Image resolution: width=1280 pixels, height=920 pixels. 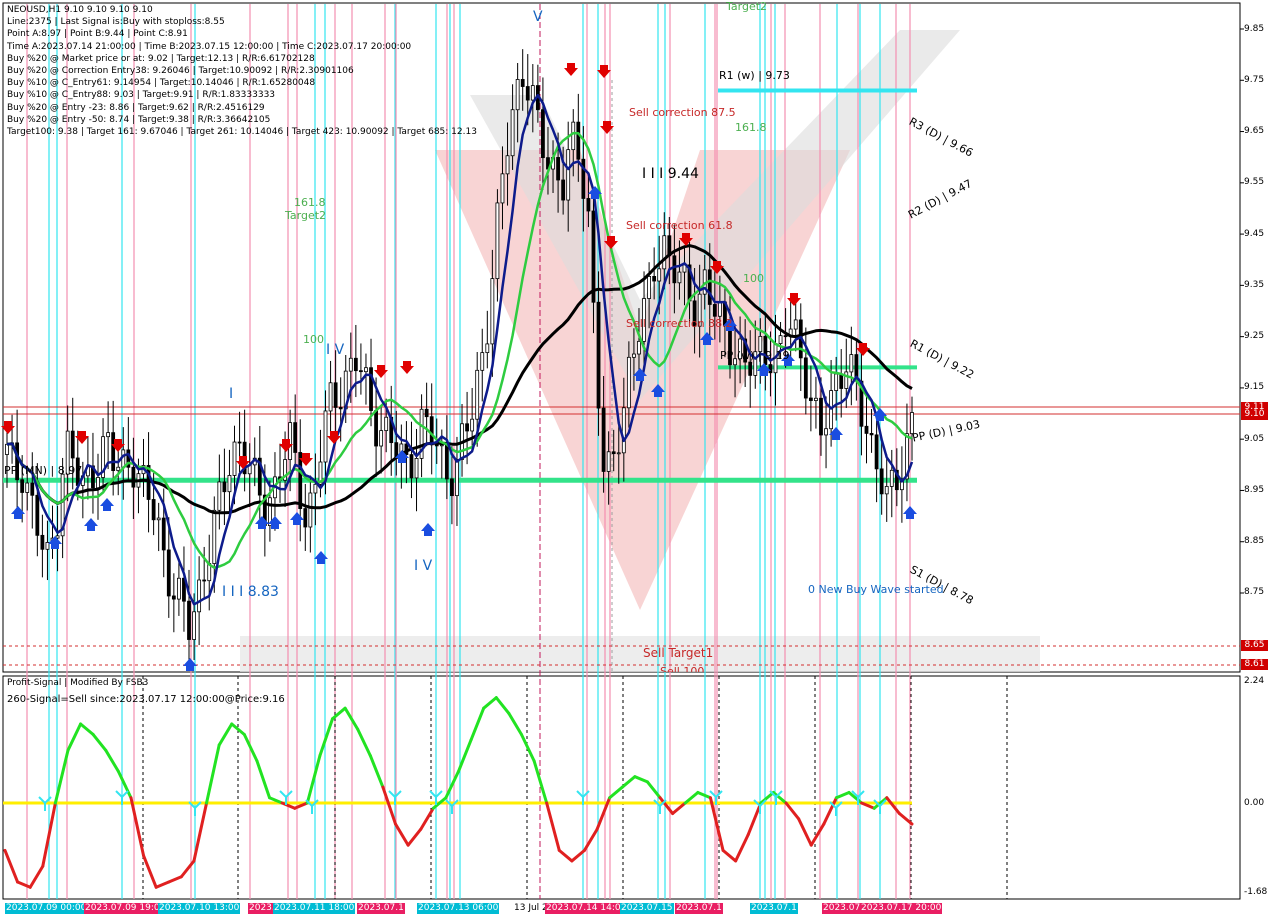 I want to click on price-tick: 8.85, so click(x=1254, y=541).